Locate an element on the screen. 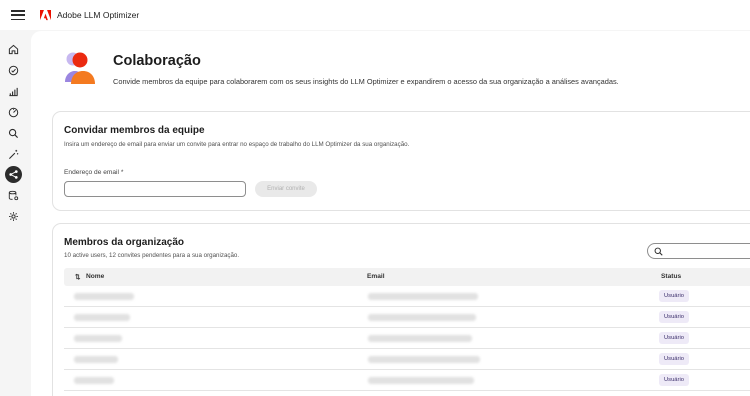 The image size is (750, 396). gear-icon is located at coordinates (13, 216).